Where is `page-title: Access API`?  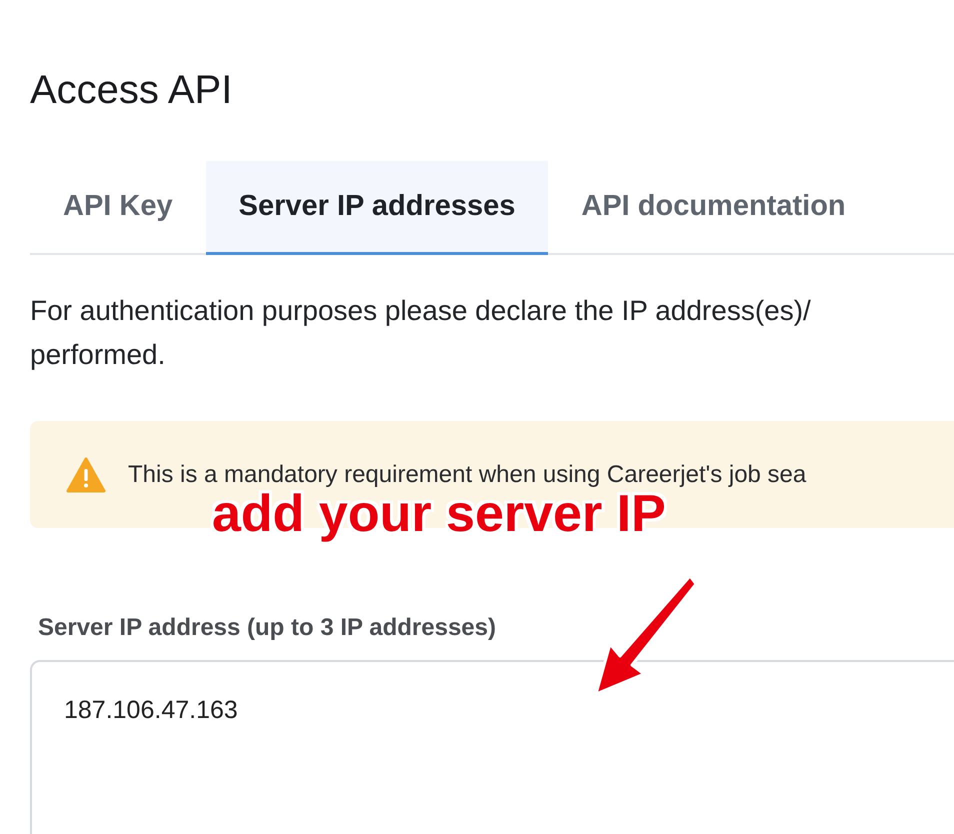 page-title: Access API is located at coordinates (132, 90).